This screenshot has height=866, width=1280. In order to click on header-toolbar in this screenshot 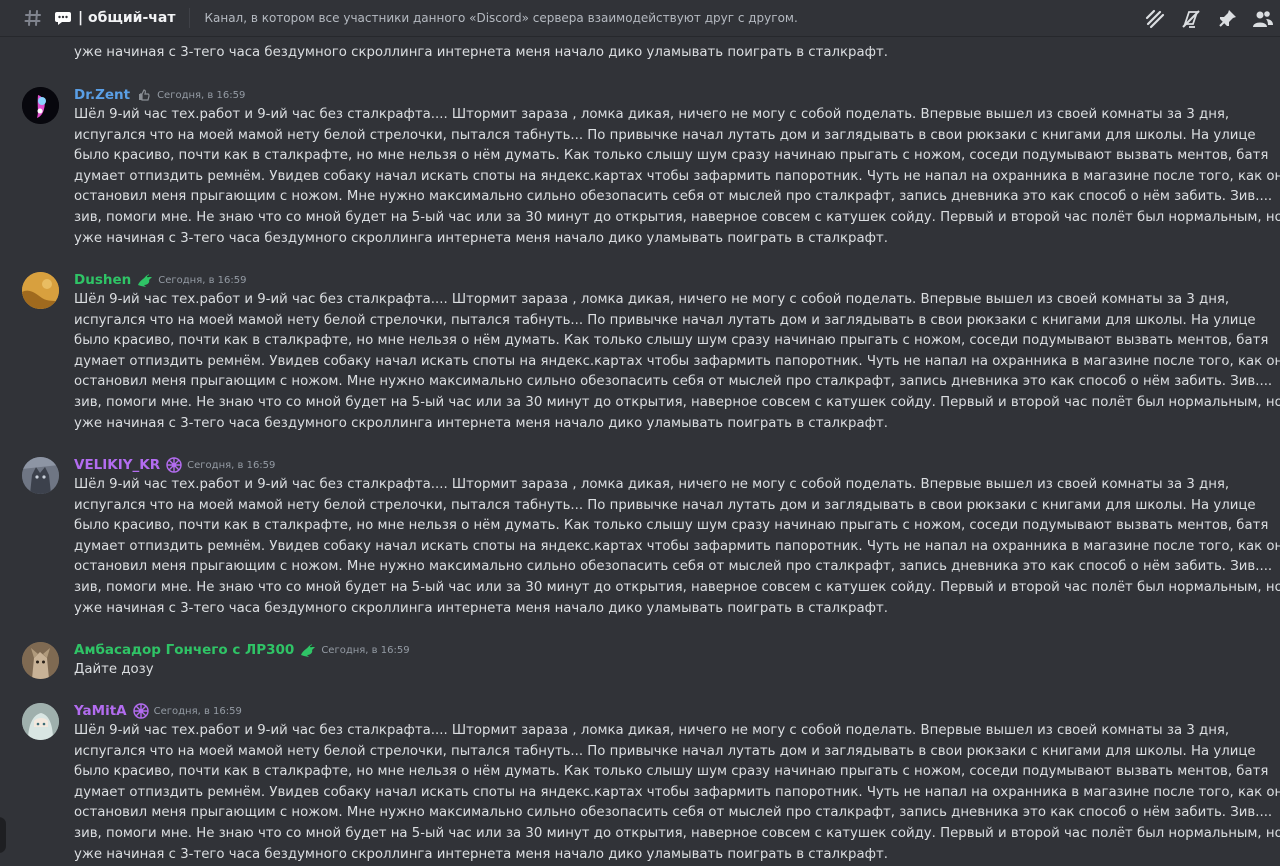, I will do `click(1209, 18)`.